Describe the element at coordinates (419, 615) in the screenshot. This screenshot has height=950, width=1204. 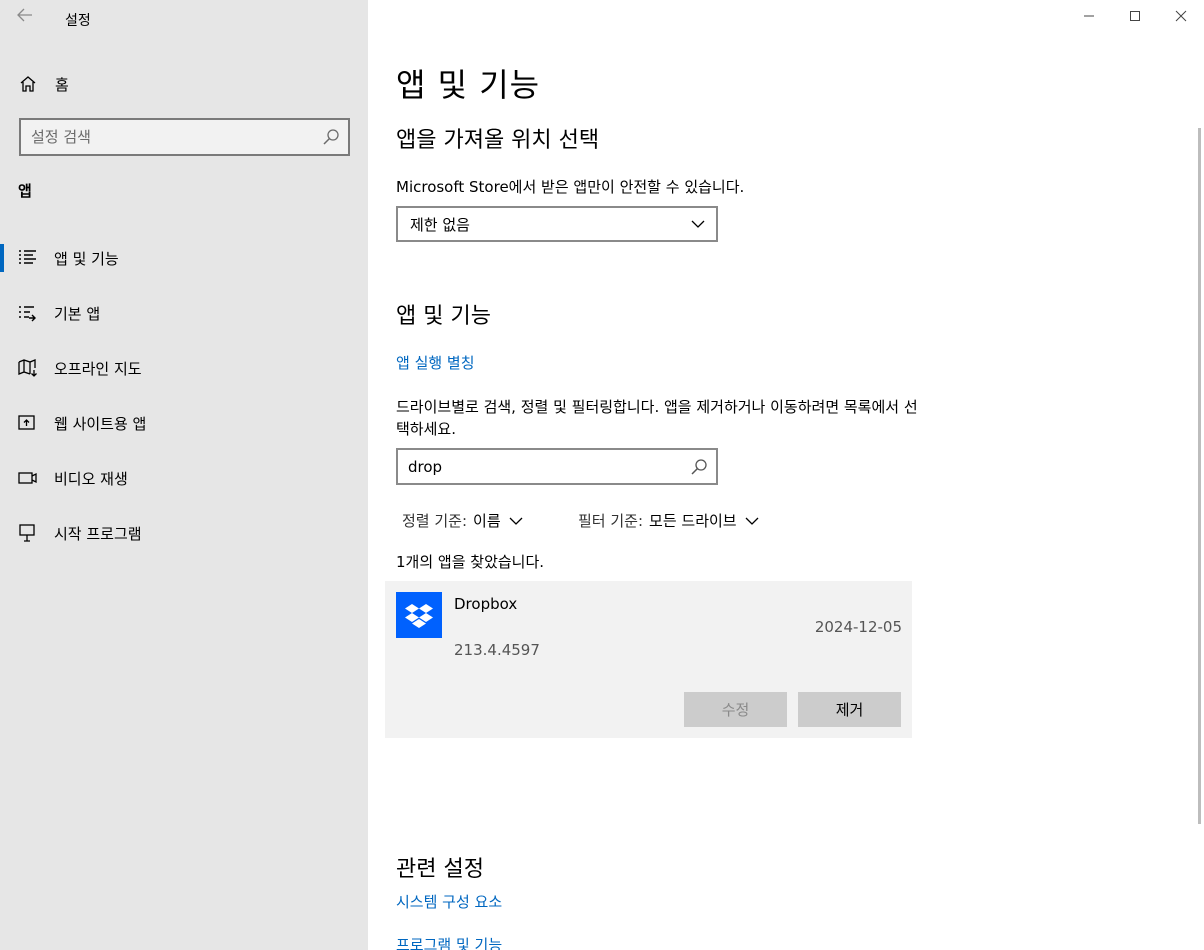
I see `dropbox-icon` at that location.